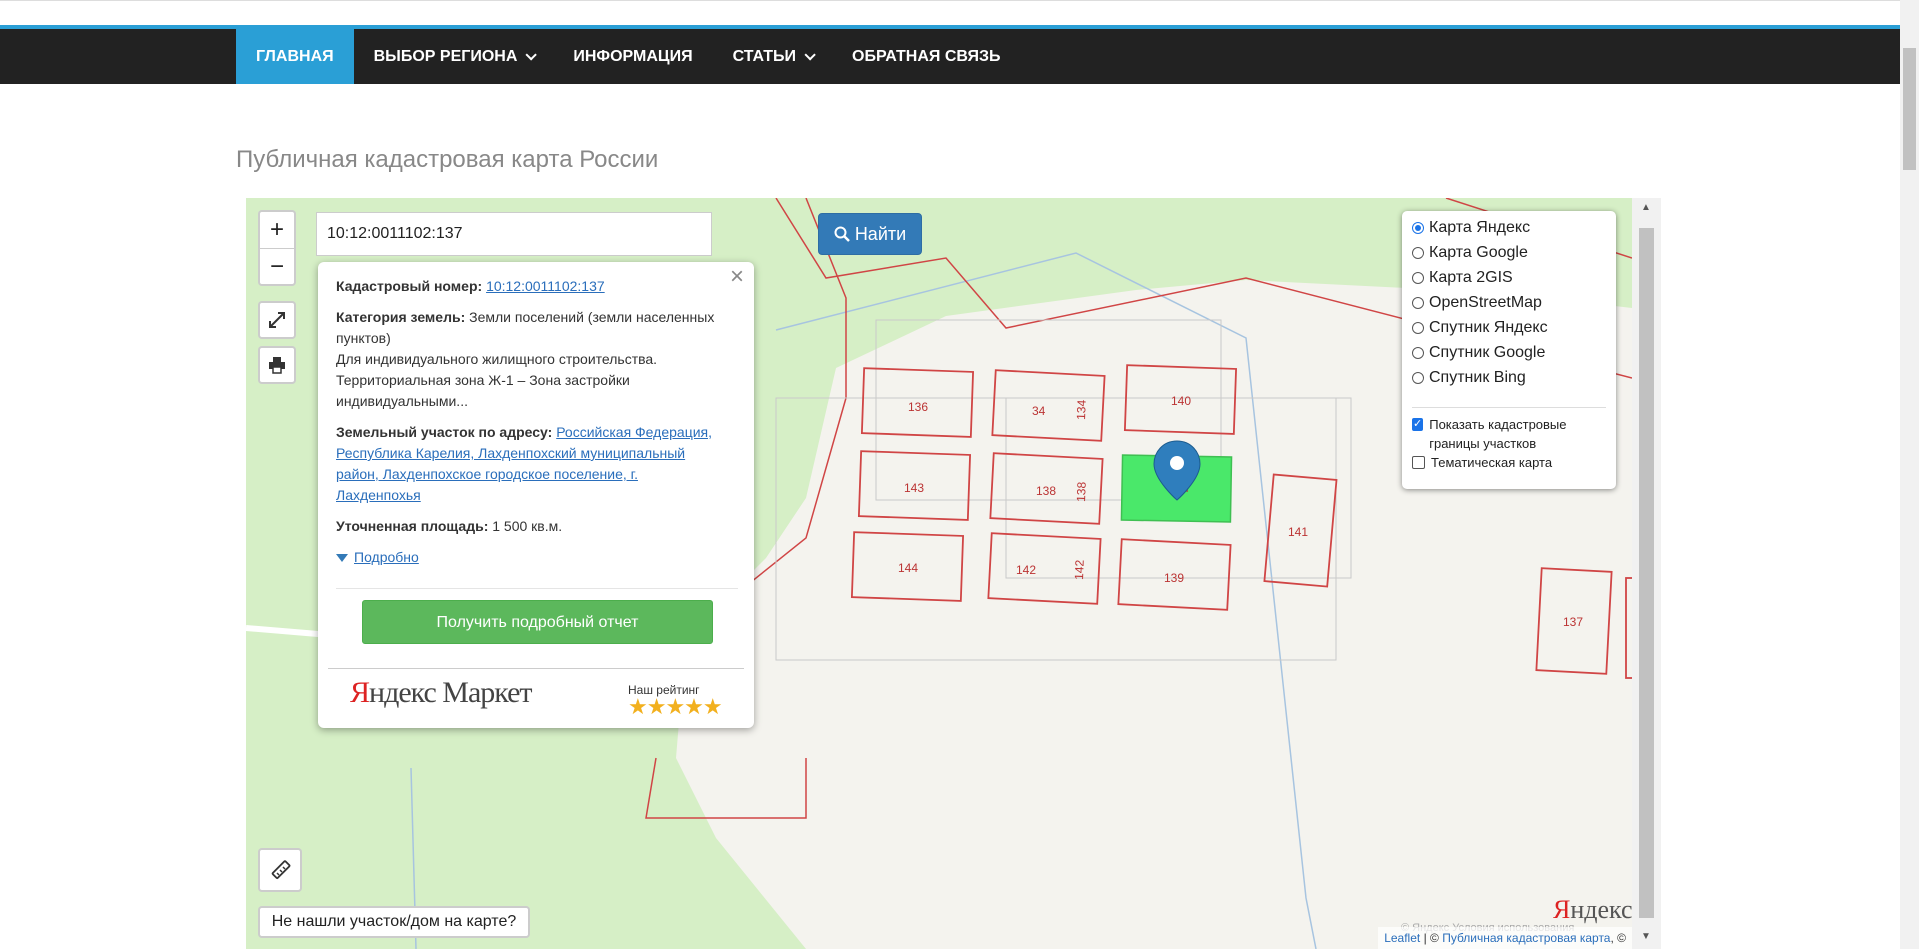 This screenshot has width=1919, height=949. What do you see at coordinates (447, 159) in the screenshot?
I see `page-title: Публичная кадастровая карта России` at bounding box center [447, 159].